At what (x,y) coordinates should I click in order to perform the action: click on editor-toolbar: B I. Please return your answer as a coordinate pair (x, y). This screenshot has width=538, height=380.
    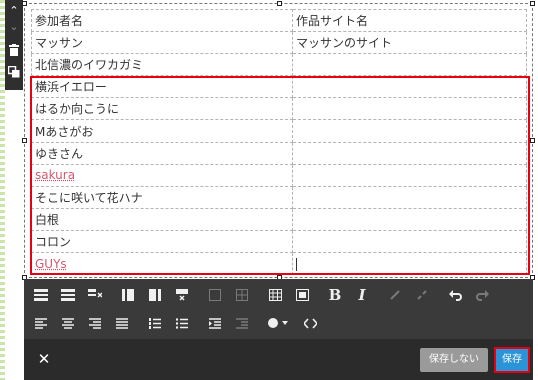
    Looking at the image, I should click on (278, 309).